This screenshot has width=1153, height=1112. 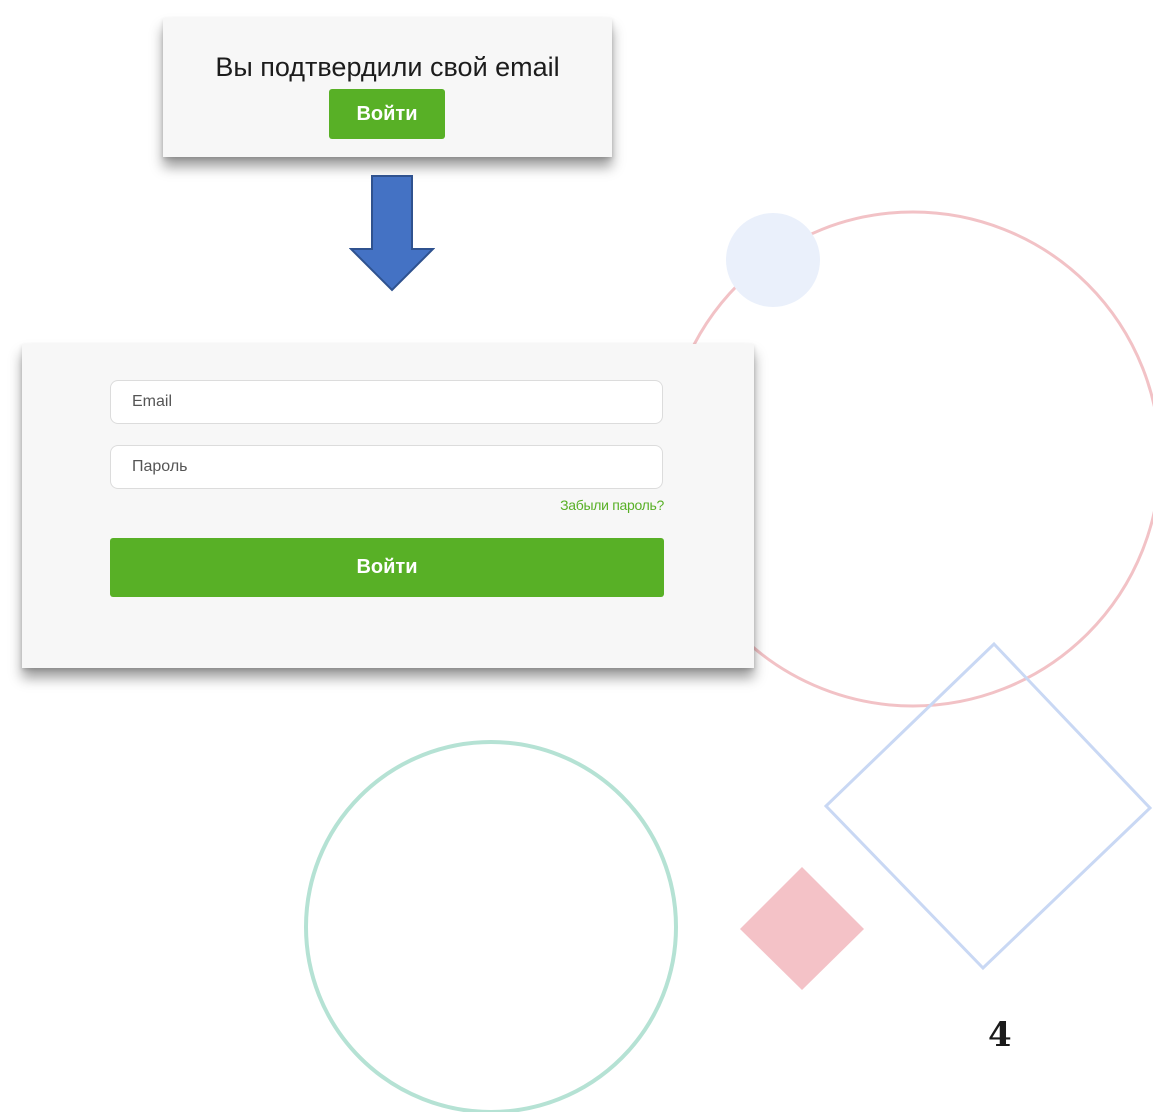 What do you see at coordinates (988, 806) in the screenshot?
I see `periwinkle-outline-diamond` at bounding box center [988, 806].